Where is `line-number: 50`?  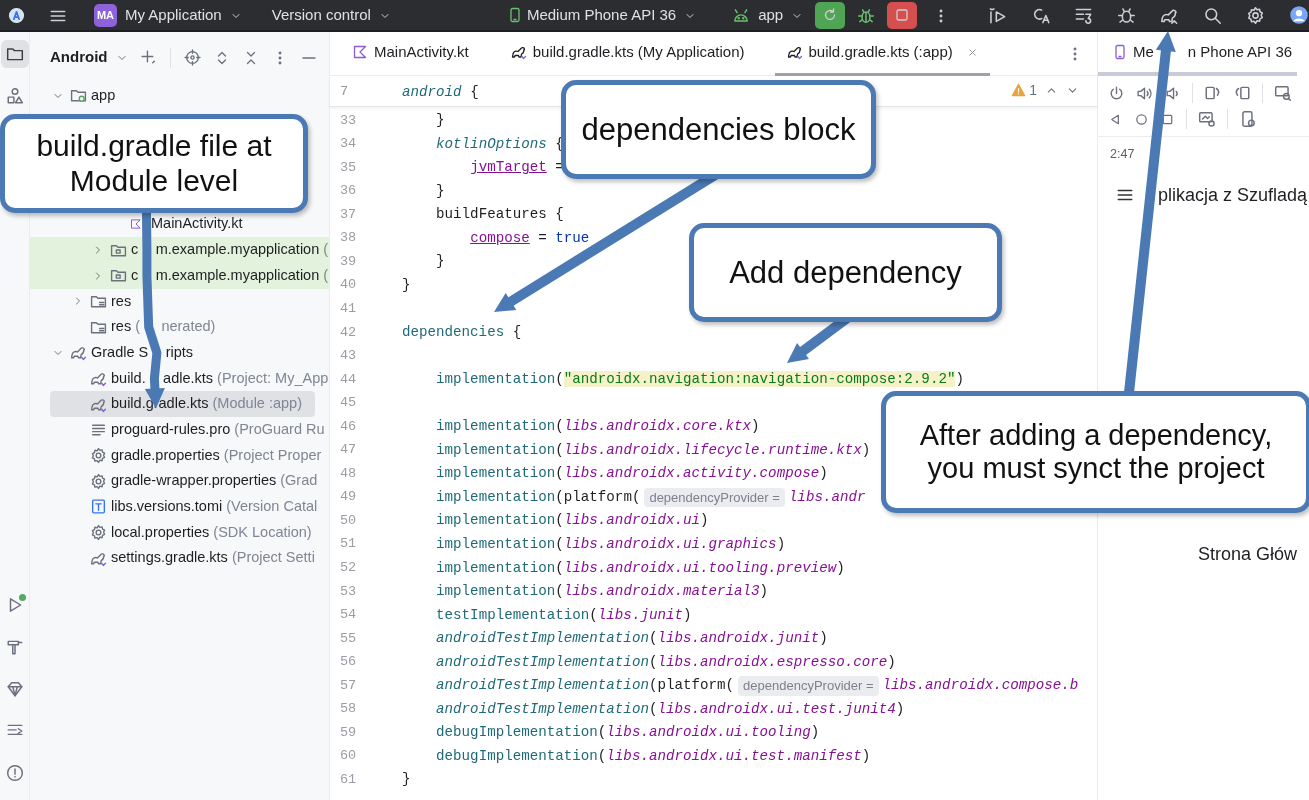
line-number: 50 is located at coordinates (348, 520).